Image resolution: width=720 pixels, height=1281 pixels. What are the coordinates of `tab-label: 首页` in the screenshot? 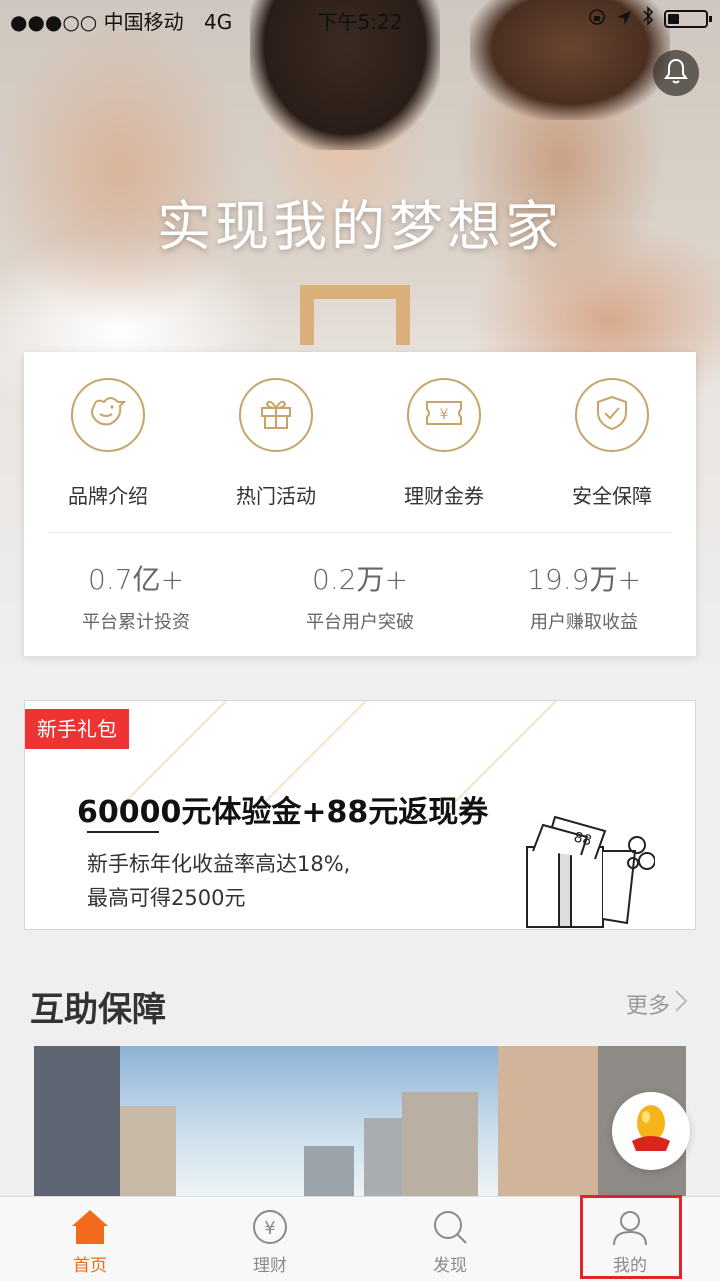 It's located at (90, 1266).